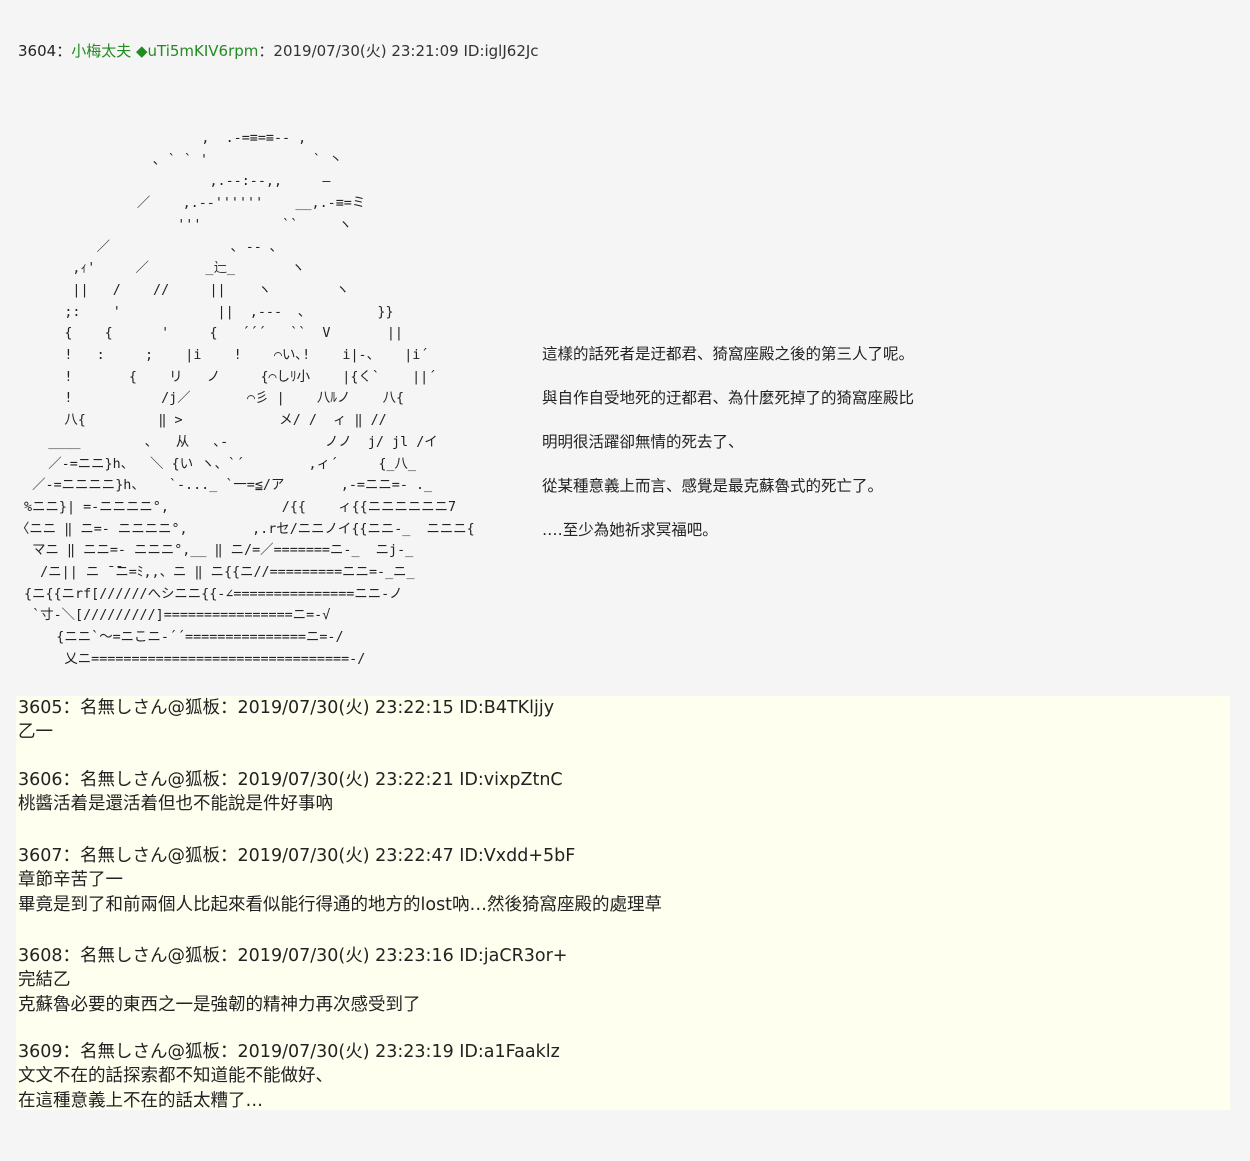 This screenshot has height=1161, width=1250. What do you see at coordinates (222, 356) in the screenshot?
I see `ascii-art-line: ! : ; |i ! ⌒い､! i|-、 |i´` at bounding box center [222, 356].